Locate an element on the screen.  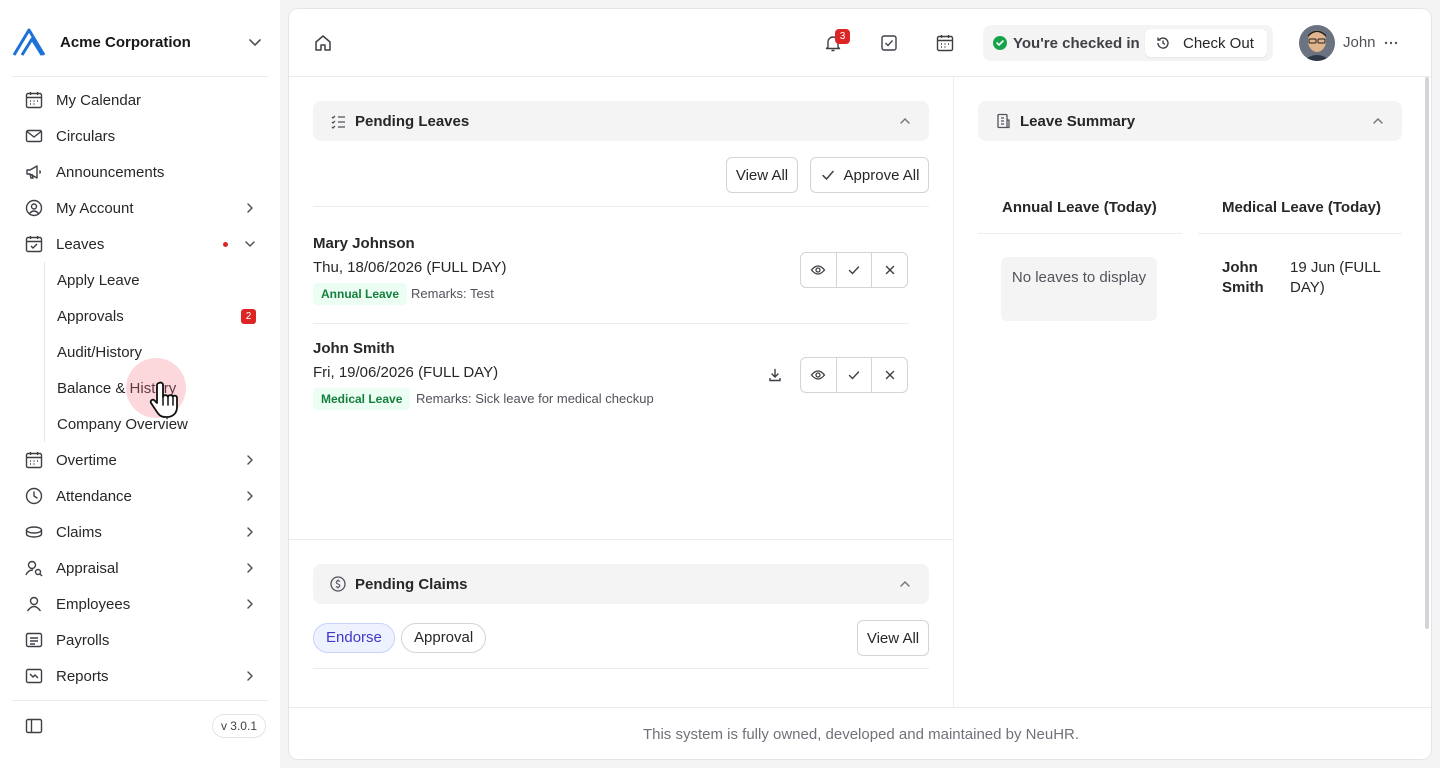
sidebar-item-leaves: Leaves is located at coordinates (140, 244).